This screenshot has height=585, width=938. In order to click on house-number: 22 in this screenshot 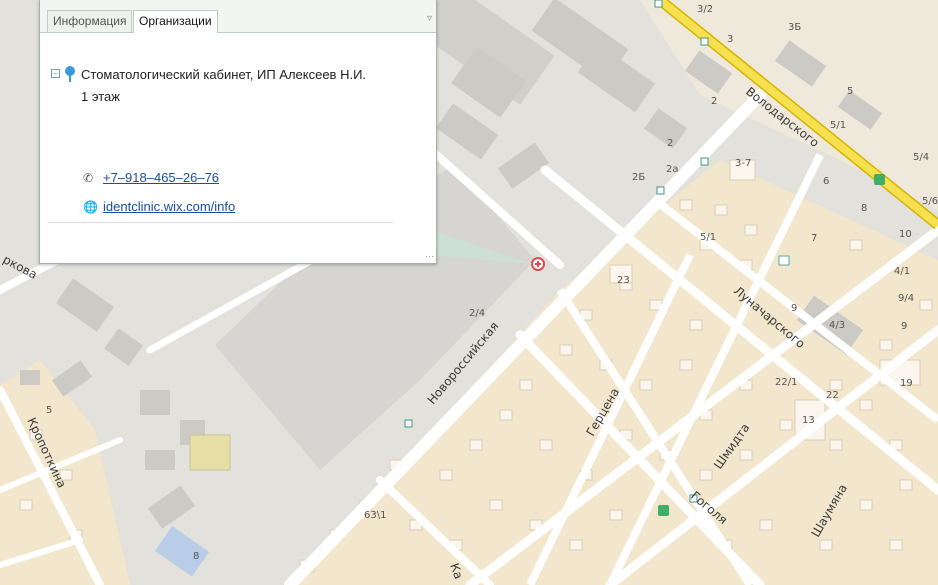, I will do `click(832, 395)`.